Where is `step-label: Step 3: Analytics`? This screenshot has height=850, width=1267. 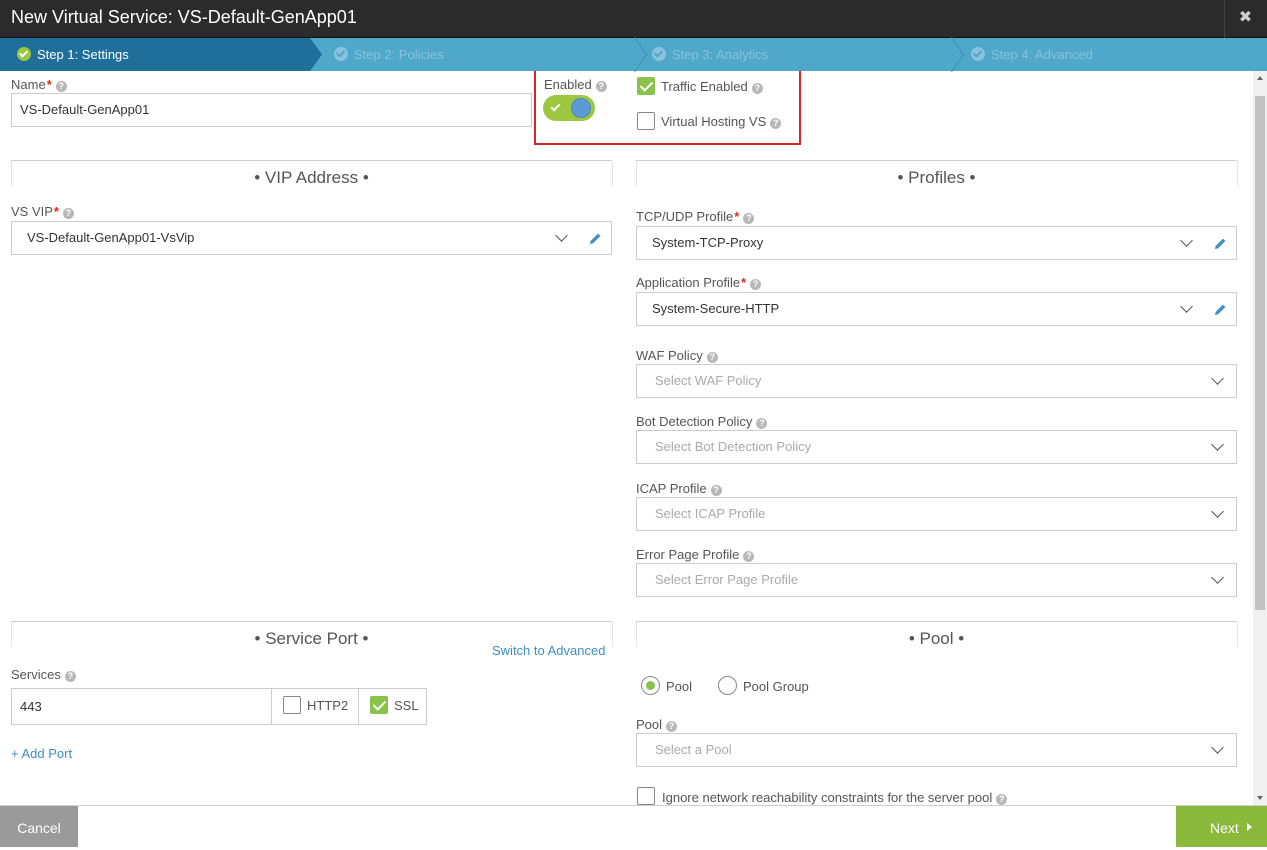 step-label: Step 3: Analytics is located at coordinates (720, 54).